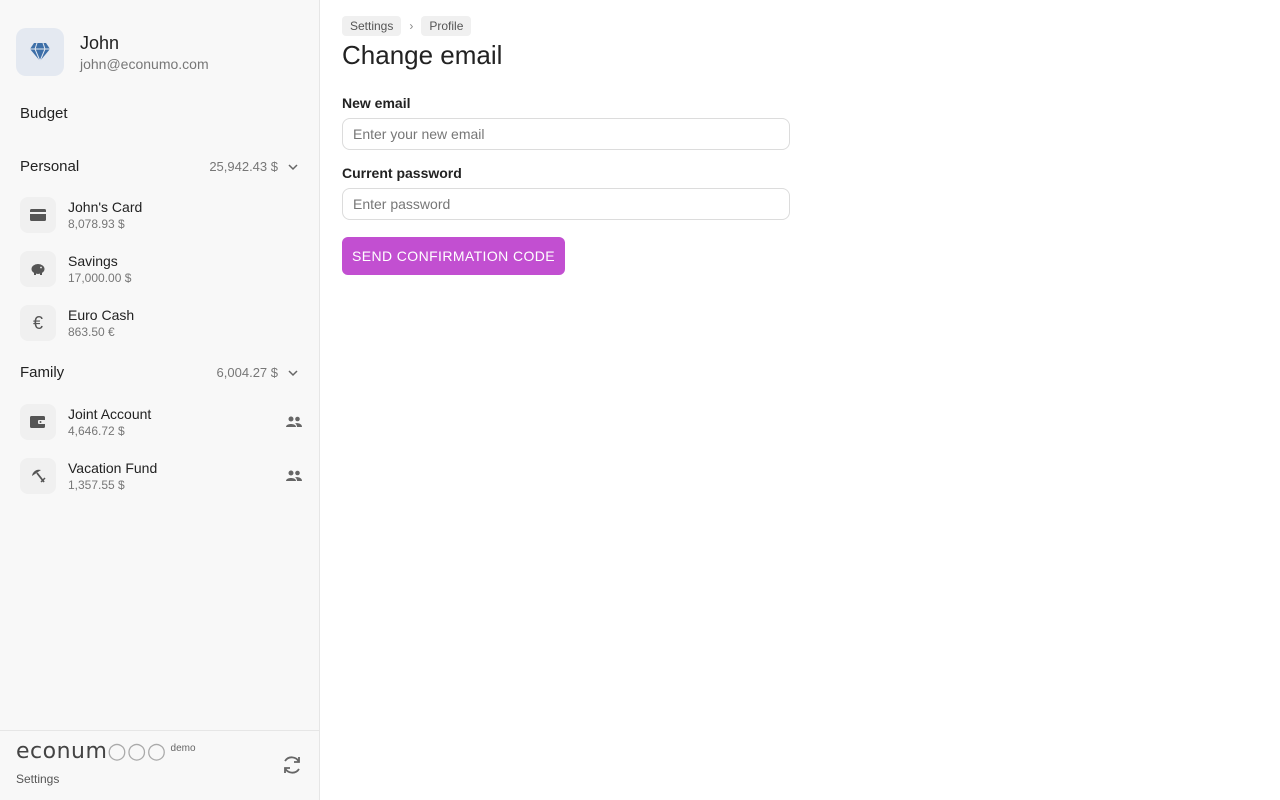  I want to click on account-name: Vacation Fund, so click(113, 467).